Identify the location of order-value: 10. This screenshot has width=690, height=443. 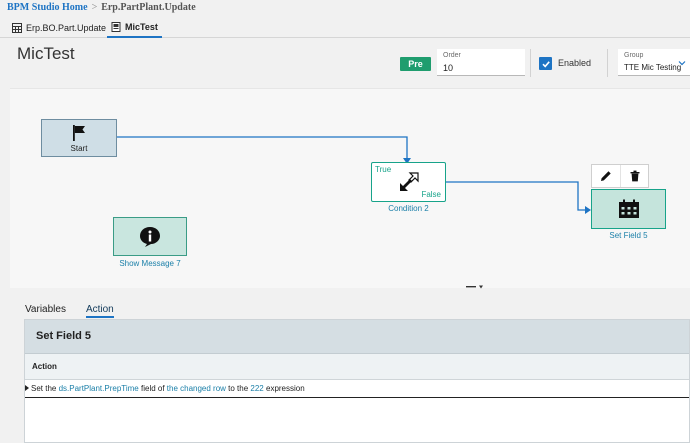
(448, 68).